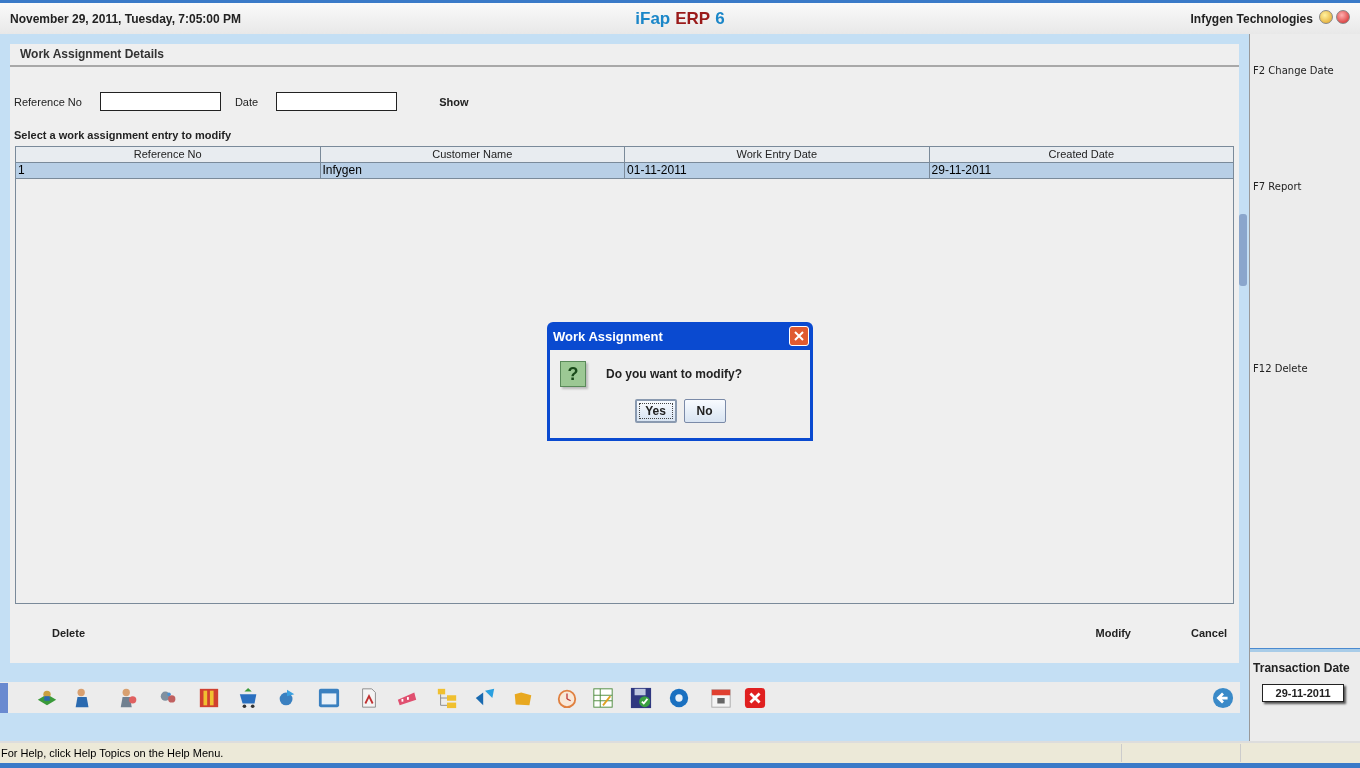 The image size is (1360, 768). What do you see at coordinates (329, 697) in the screenshot?
I see `window-icon` at bounding box center [329, 697].